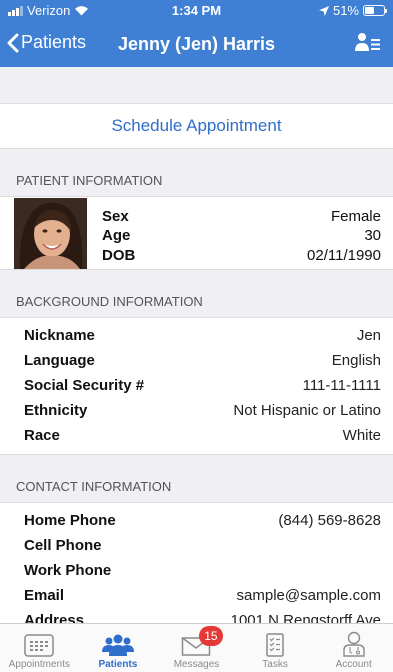 This screenshot has height=672, width=393. Describe the element at coordinates (196, 479) in the screenshot. I see `contact-information-header: CONTACT INFORMATION` at that location.